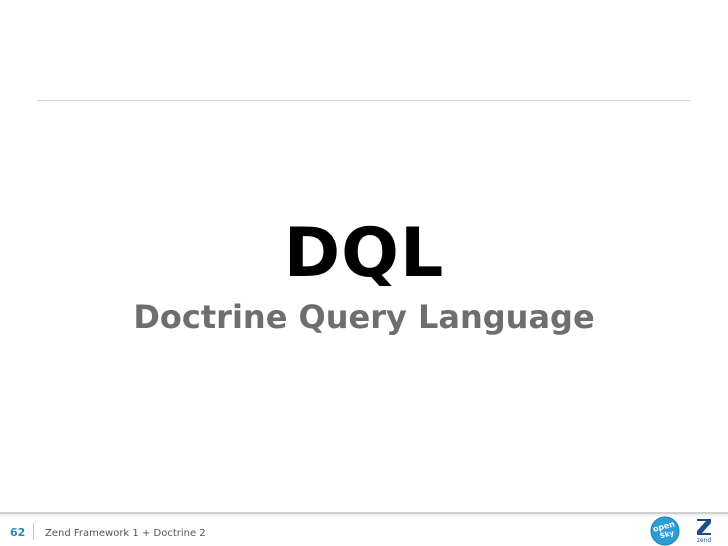 Image resolution: width=728 pixels, height=546 pixels. What do you see at coordinates (33, 531) in the screenshot?
I see `footer-separator` at bounding box center [33, 531].